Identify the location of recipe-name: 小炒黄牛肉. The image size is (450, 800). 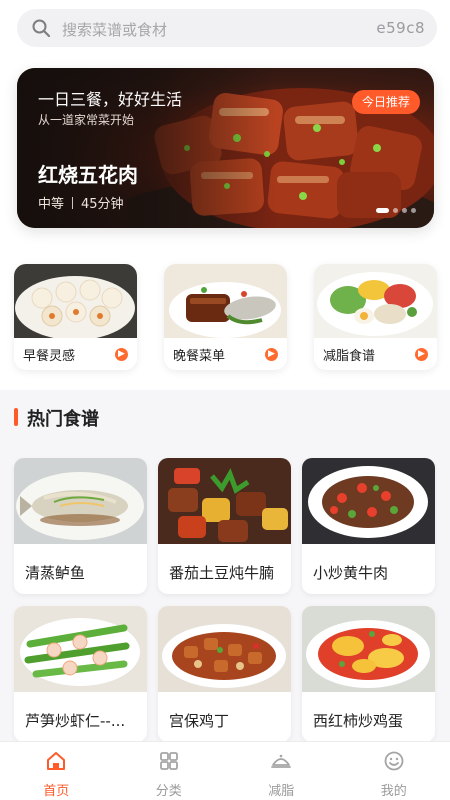
(351, 573).